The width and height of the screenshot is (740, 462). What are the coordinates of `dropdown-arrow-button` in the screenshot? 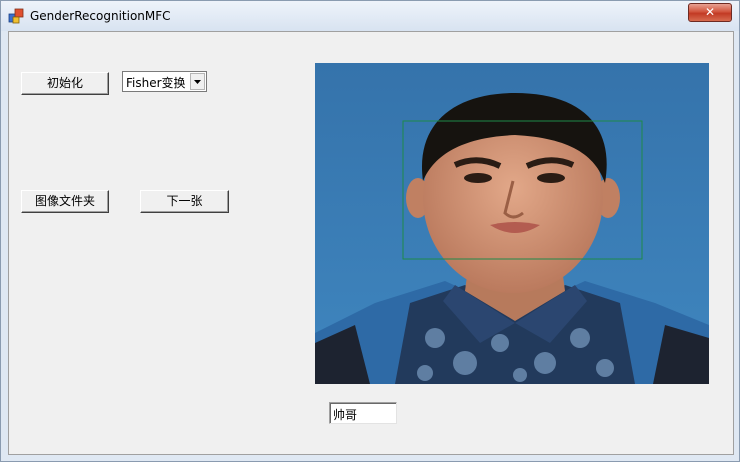 It's located at (197, 81).